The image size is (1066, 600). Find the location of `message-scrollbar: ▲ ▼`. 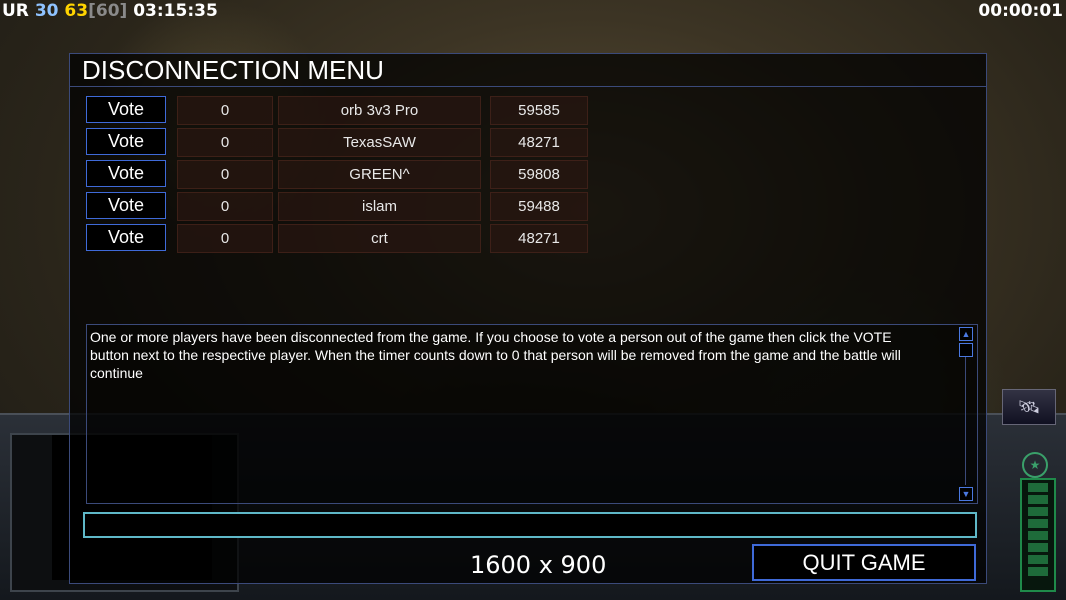

message-scrollbar: ▲ ▼ is located at coordinates (966, 414).